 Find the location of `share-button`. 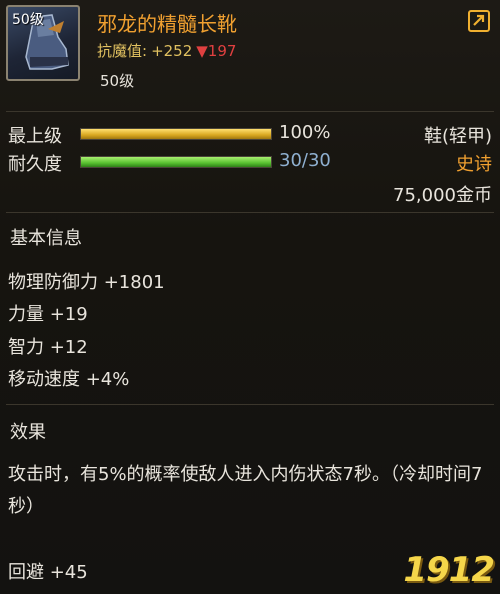

share-button is located at coordinates (479, 21).